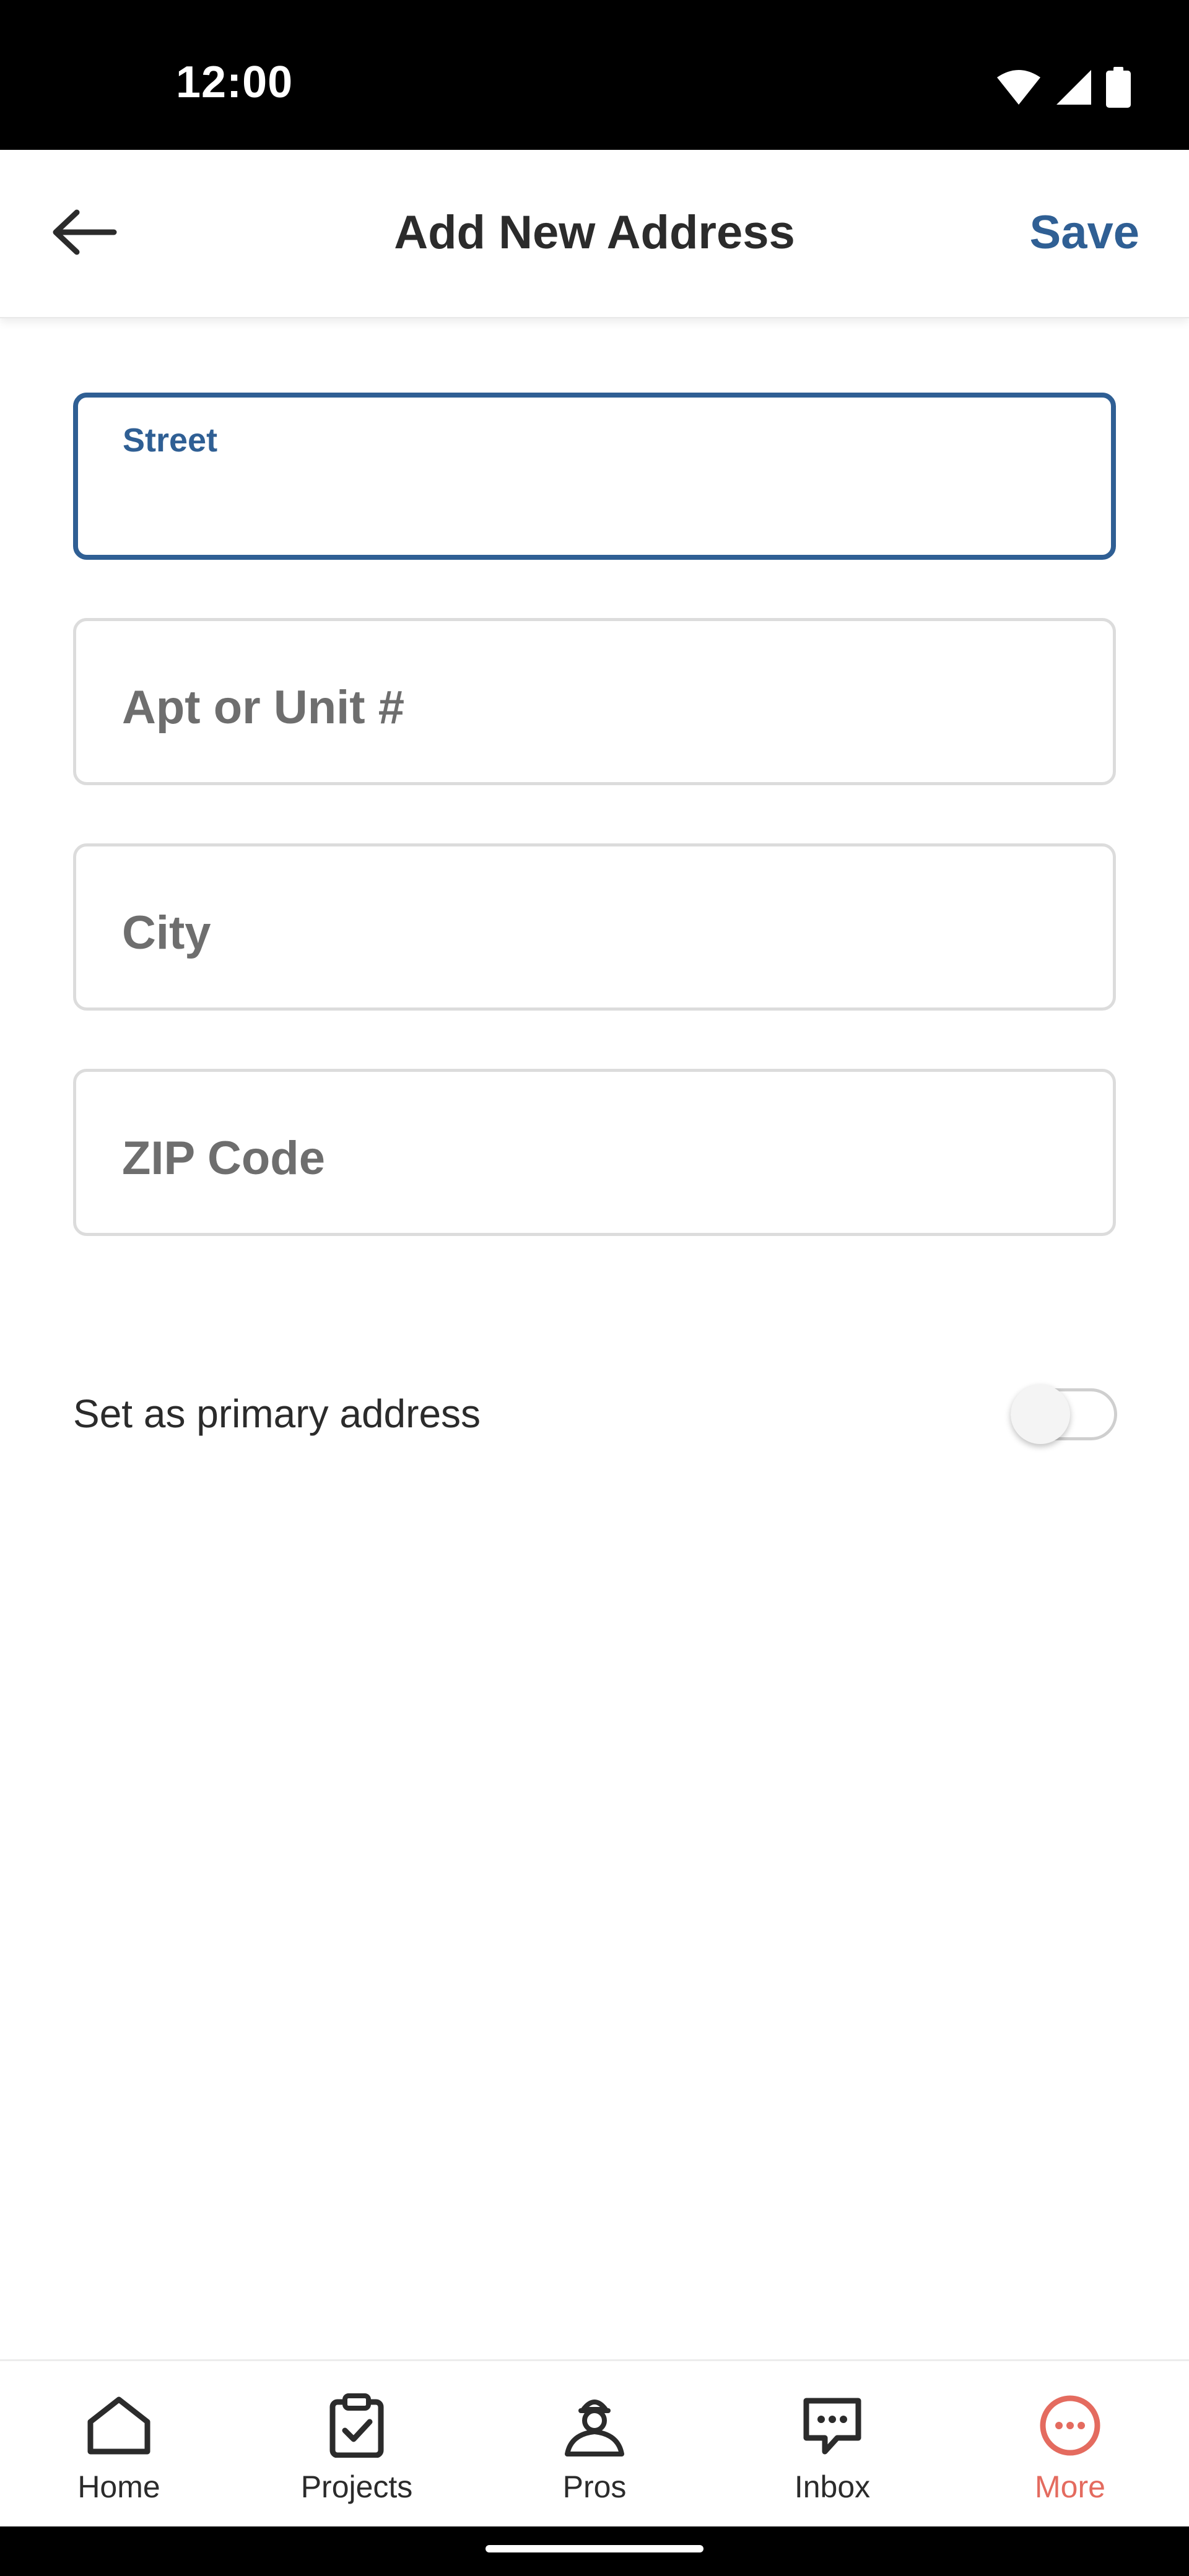 Image resolution: width=1189 pixels, height=2576 pixels. I want to click on city-field: City, so click(594, 927).